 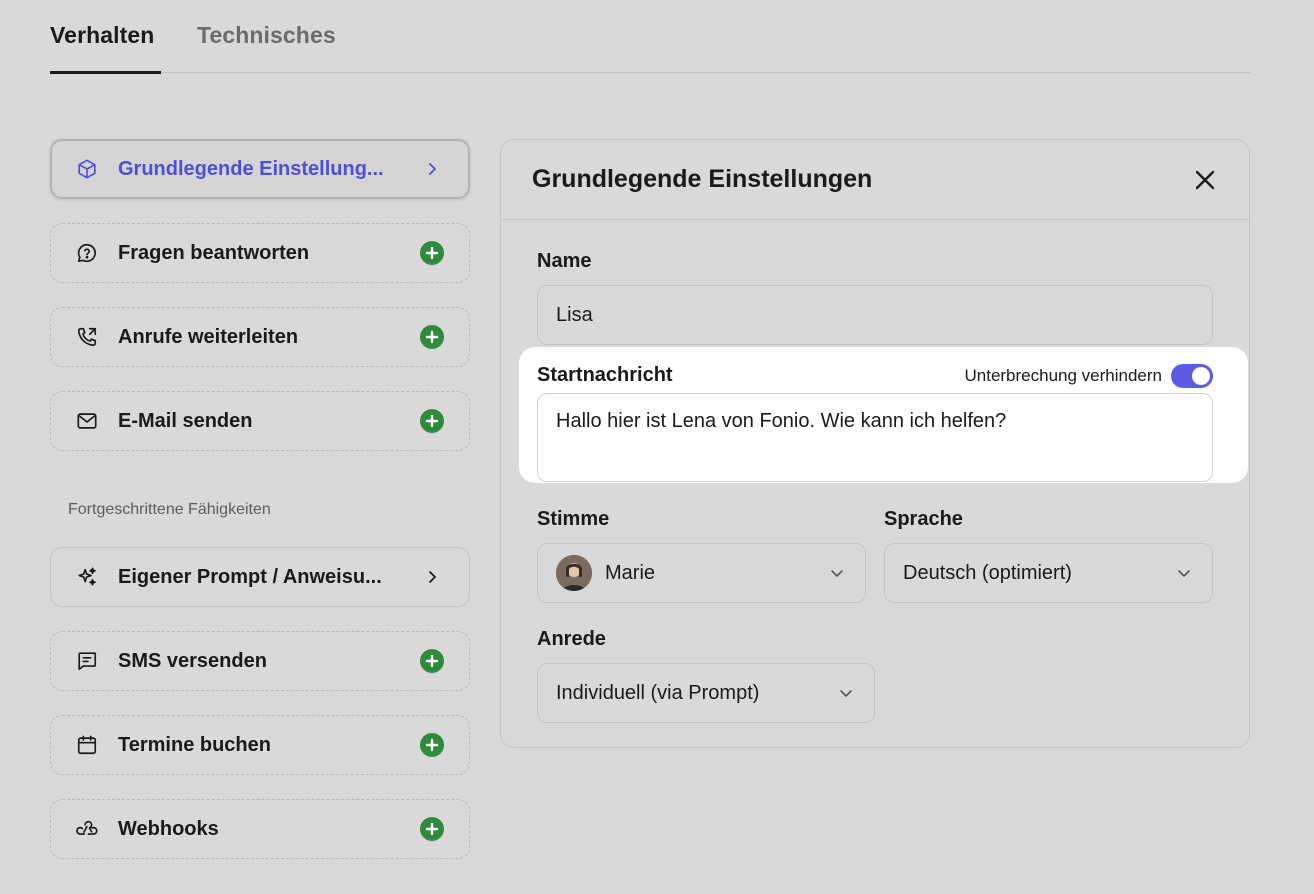 I want to click on capability-label: Webhooks, so click(x=168, y=828).